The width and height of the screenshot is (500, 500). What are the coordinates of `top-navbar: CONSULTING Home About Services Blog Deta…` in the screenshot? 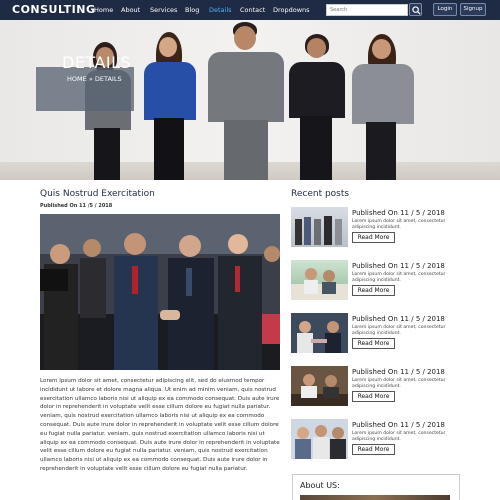 It's located at (250, 10).